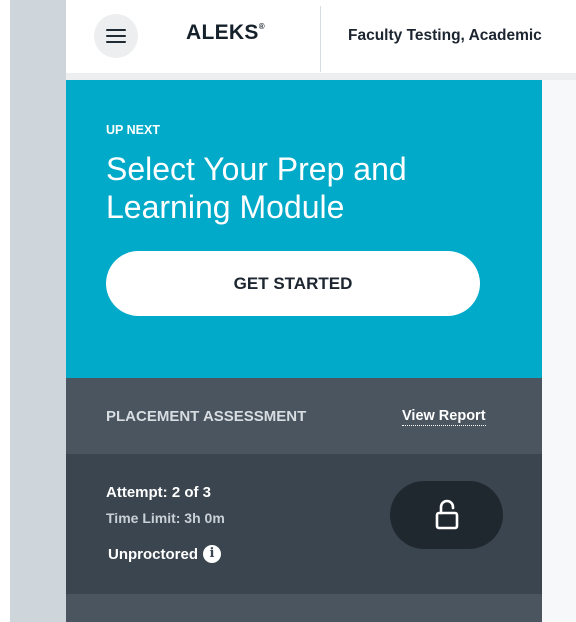 The image size is (576, 622). I want to click on top-header: ALEKS® Faculty Testing, Academic, so click(321, 36).